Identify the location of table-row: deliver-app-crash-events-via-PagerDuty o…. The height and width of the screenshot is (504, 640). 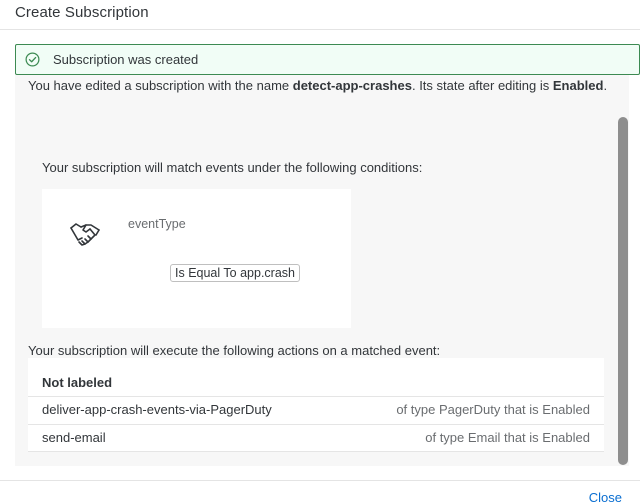
(316, 410).